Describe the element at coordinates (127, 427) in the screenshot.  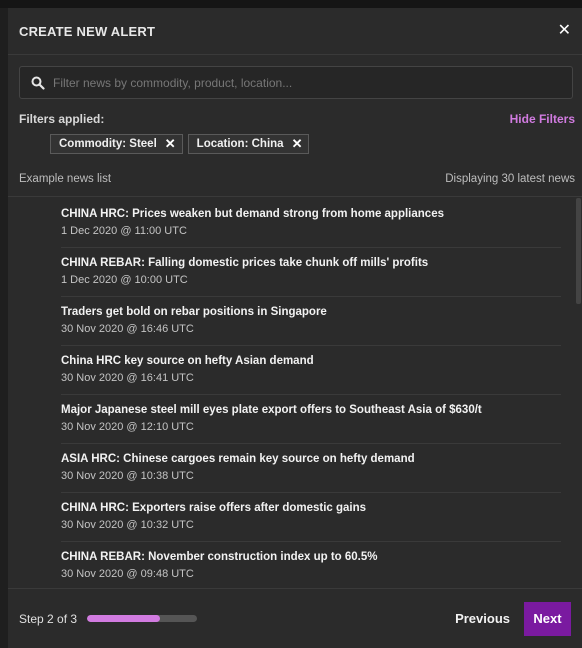
I see `news-date: 30 Nov 2020 @ 12:10 UTC` at that location.